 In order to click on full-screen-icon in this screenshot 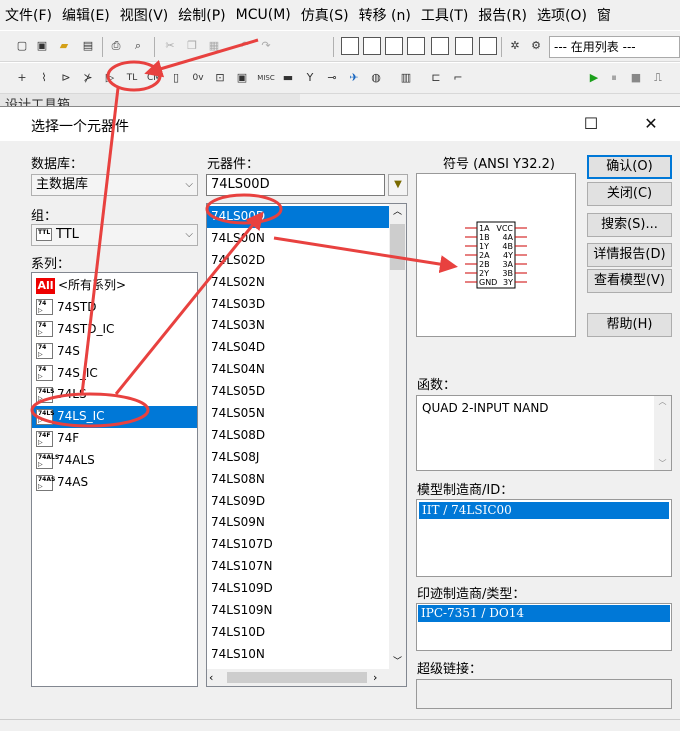, I will do `click(350, 46)`.